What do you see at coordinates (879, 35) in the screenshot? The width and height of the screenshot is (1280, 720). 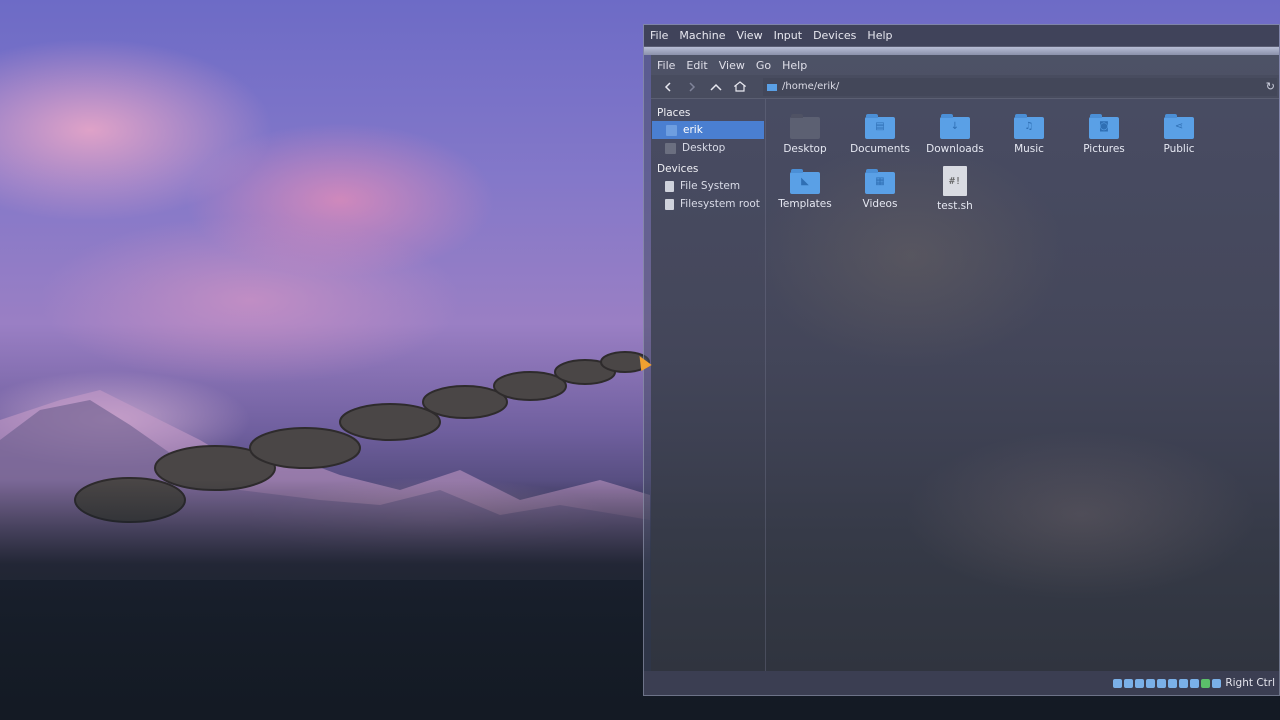 I see `vm-menu-help: Help` at bounding box center [879, 35].